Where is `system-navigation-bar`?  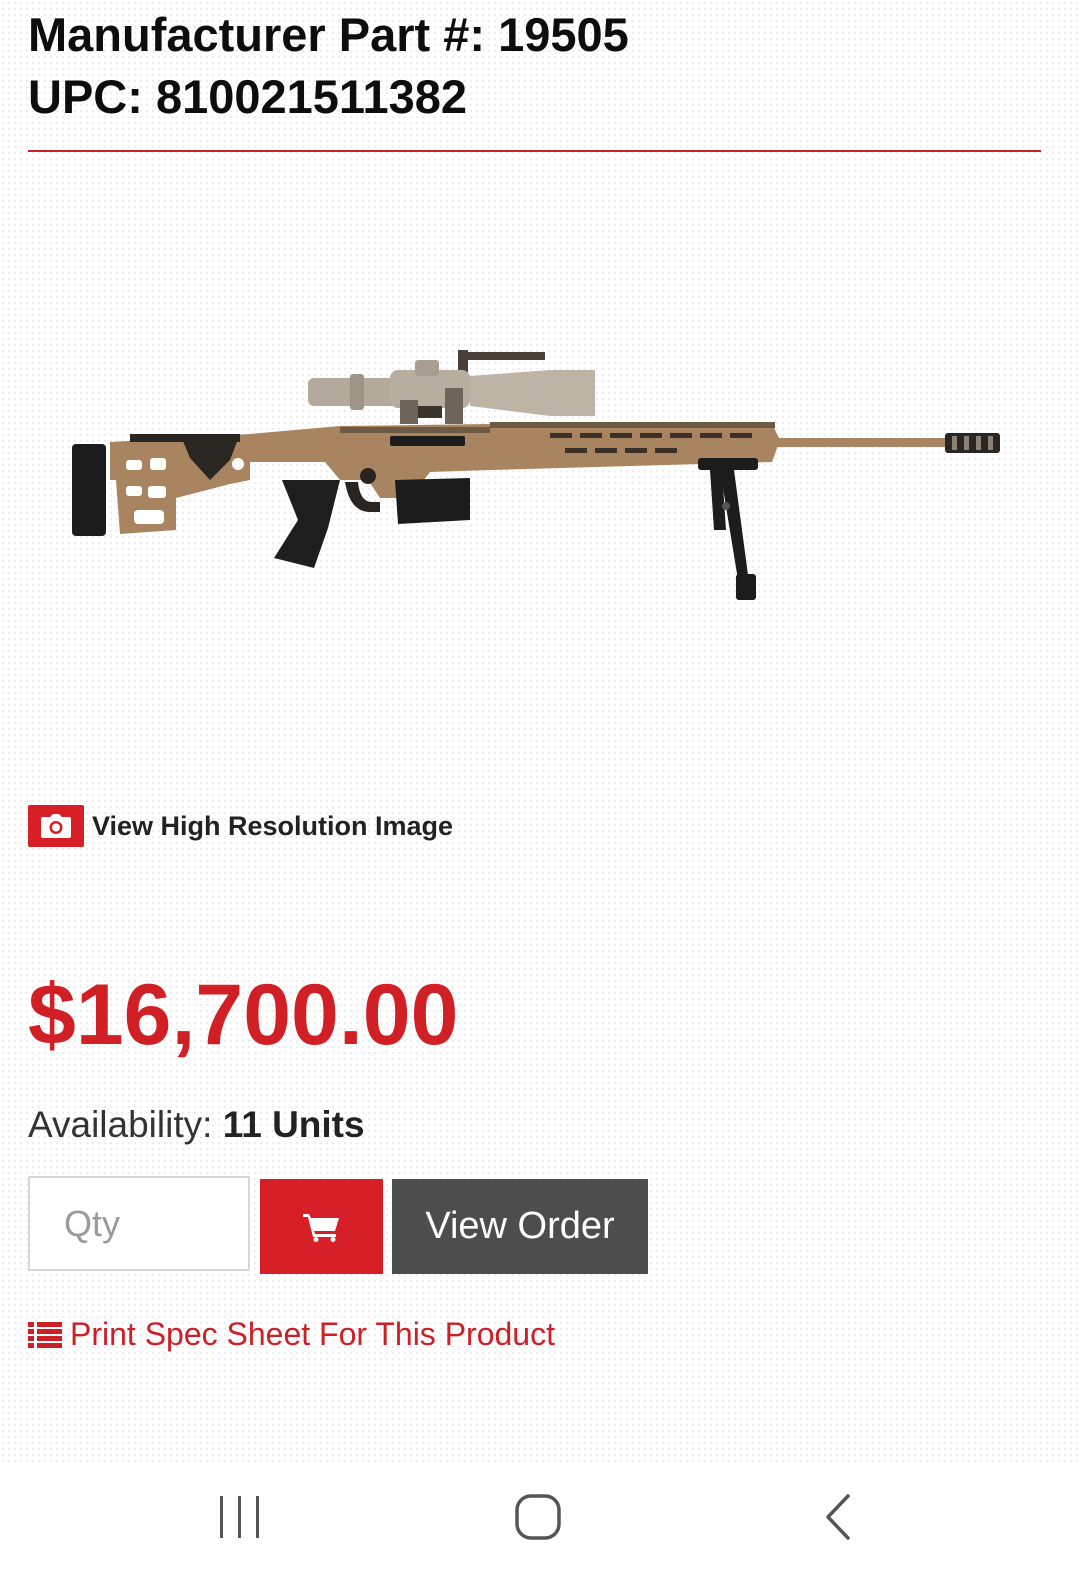 system-navigation-bar is located at coordinates (540, 1523).